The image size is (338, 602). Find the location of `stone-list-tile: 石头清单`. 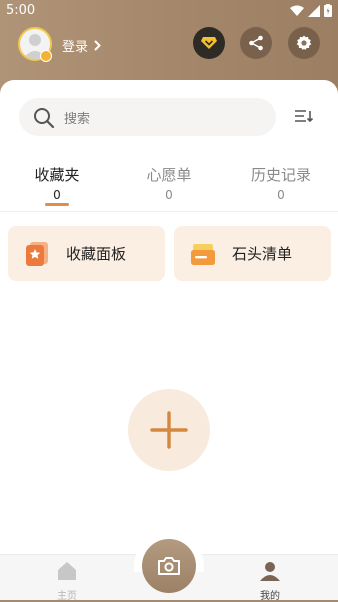

stone-list-tile: 石头清单 is located at coordinates (252, 253).